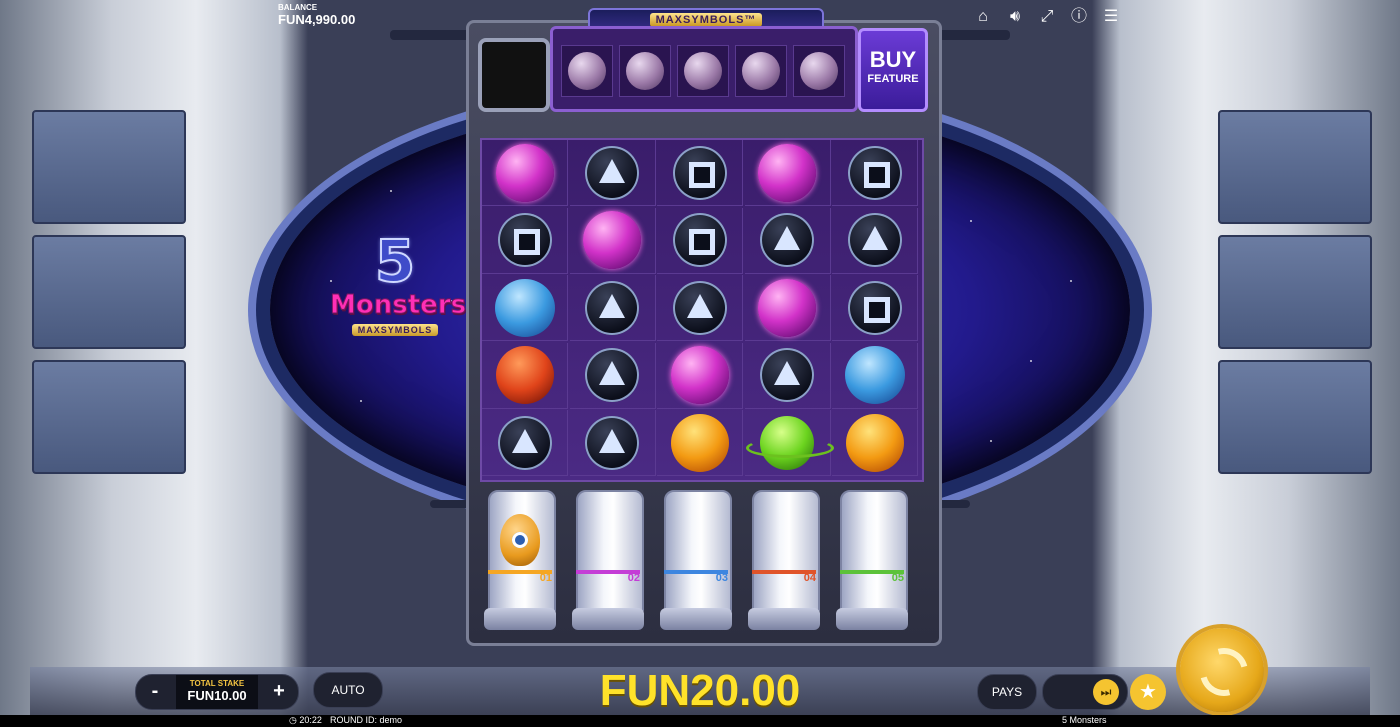 Image resolution: width=1400 pixels, height=727 pixels. I want to click on home-icon: ⌂, so click(983, 17).